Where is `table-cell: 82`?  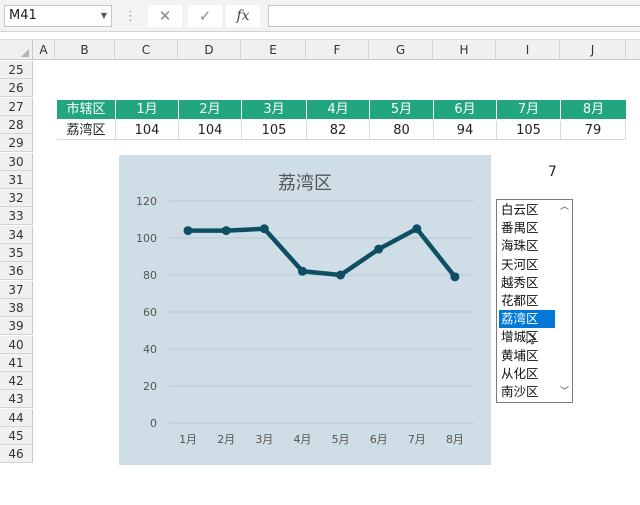
table-cell: 82 is located at coordinates (338, 130).